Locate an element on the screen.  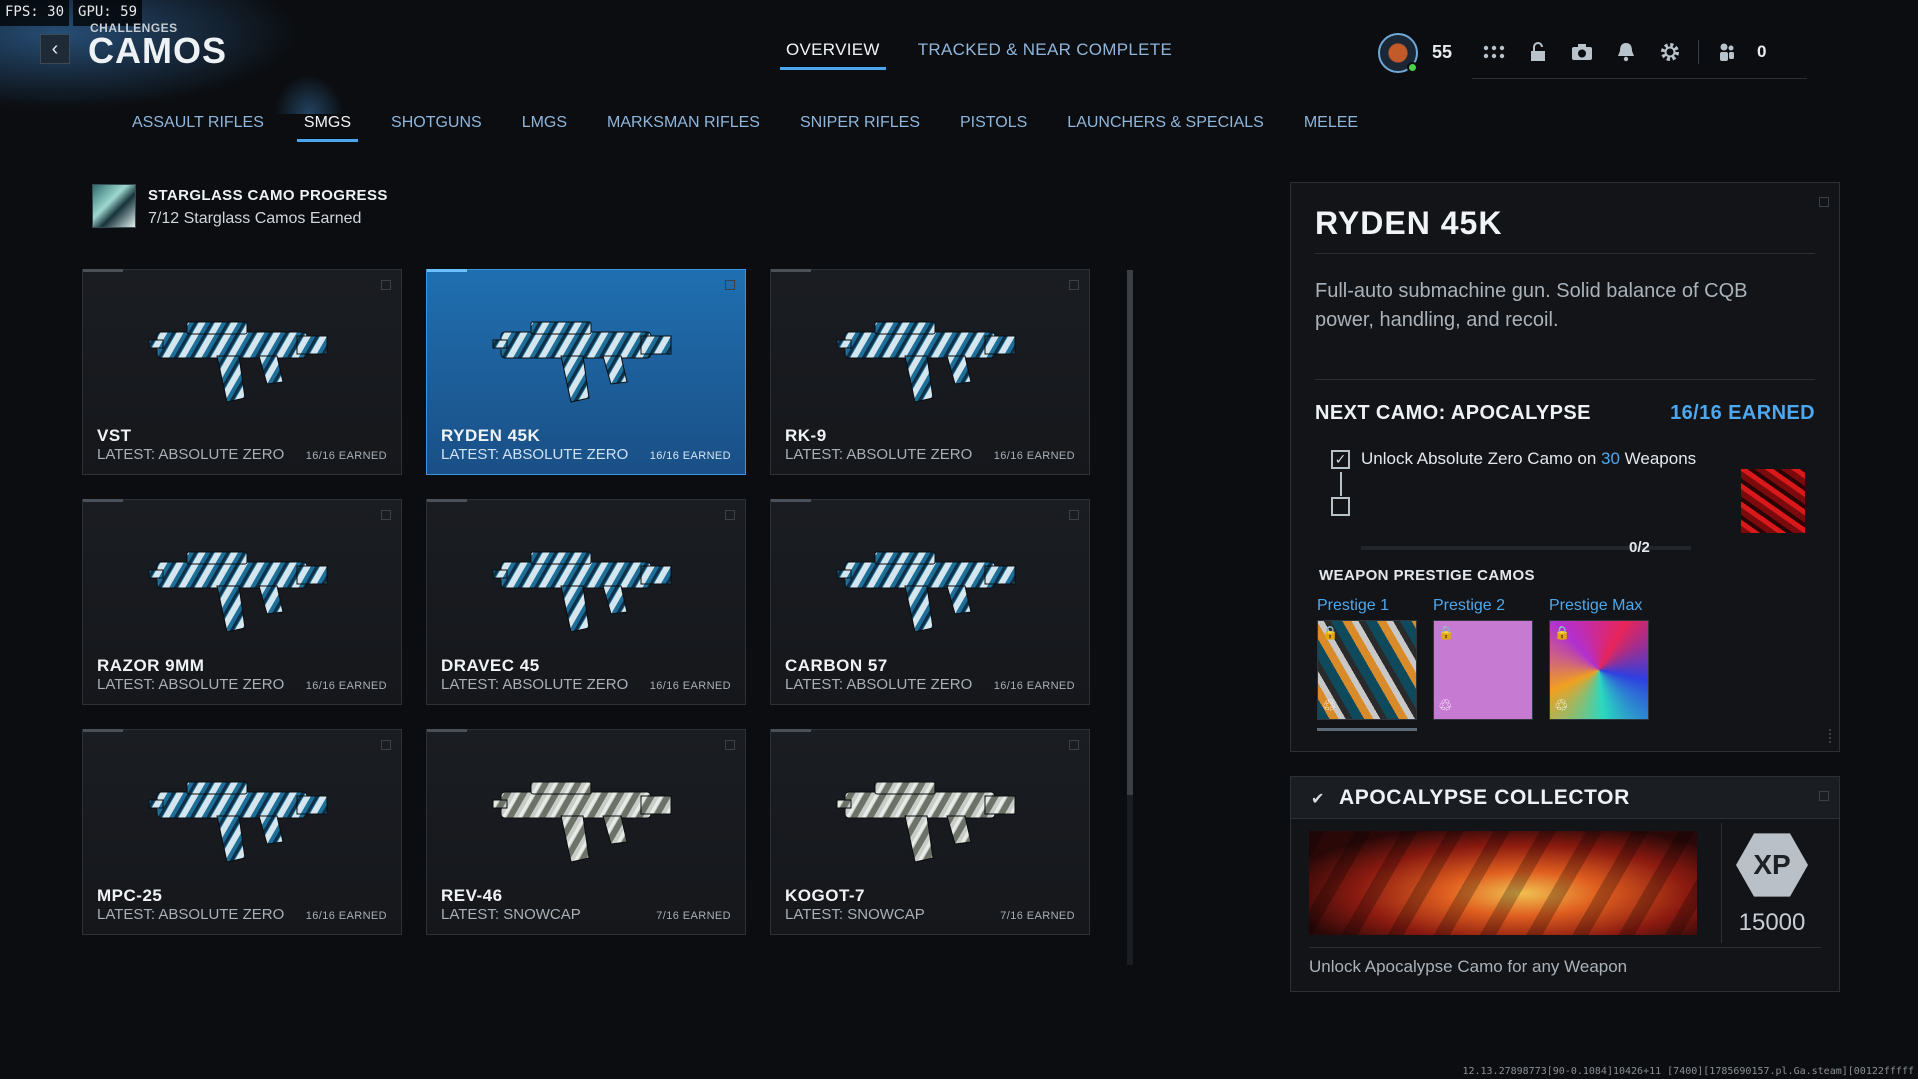
tab-shotguns: SHOTGUNS is located at coordinates (436, 128).